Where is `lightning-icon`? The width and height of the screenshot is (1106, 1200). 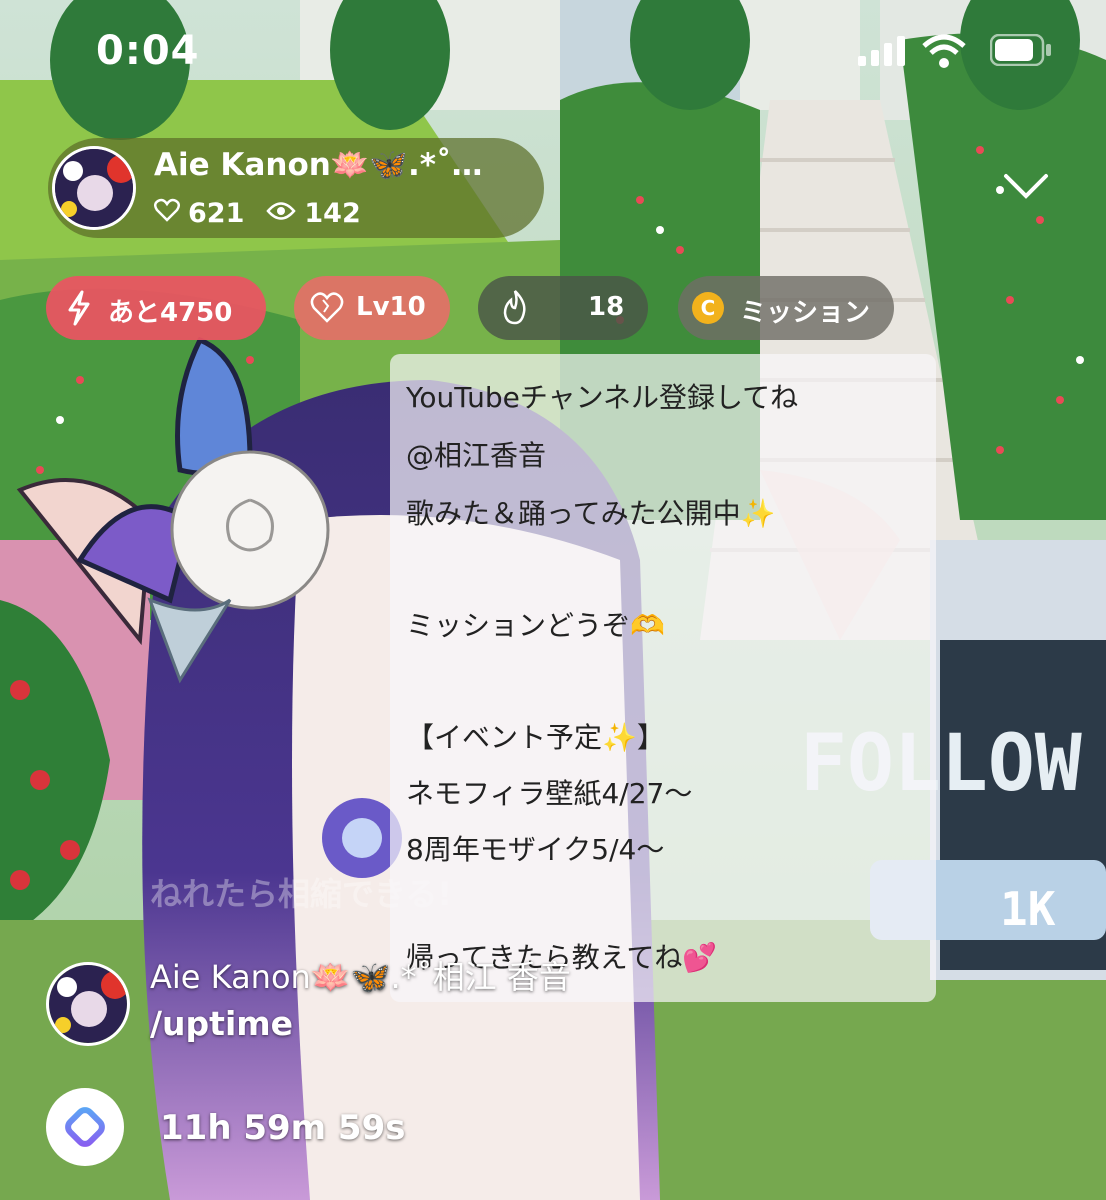 lightning-icon is located at coordinates (79, 311).